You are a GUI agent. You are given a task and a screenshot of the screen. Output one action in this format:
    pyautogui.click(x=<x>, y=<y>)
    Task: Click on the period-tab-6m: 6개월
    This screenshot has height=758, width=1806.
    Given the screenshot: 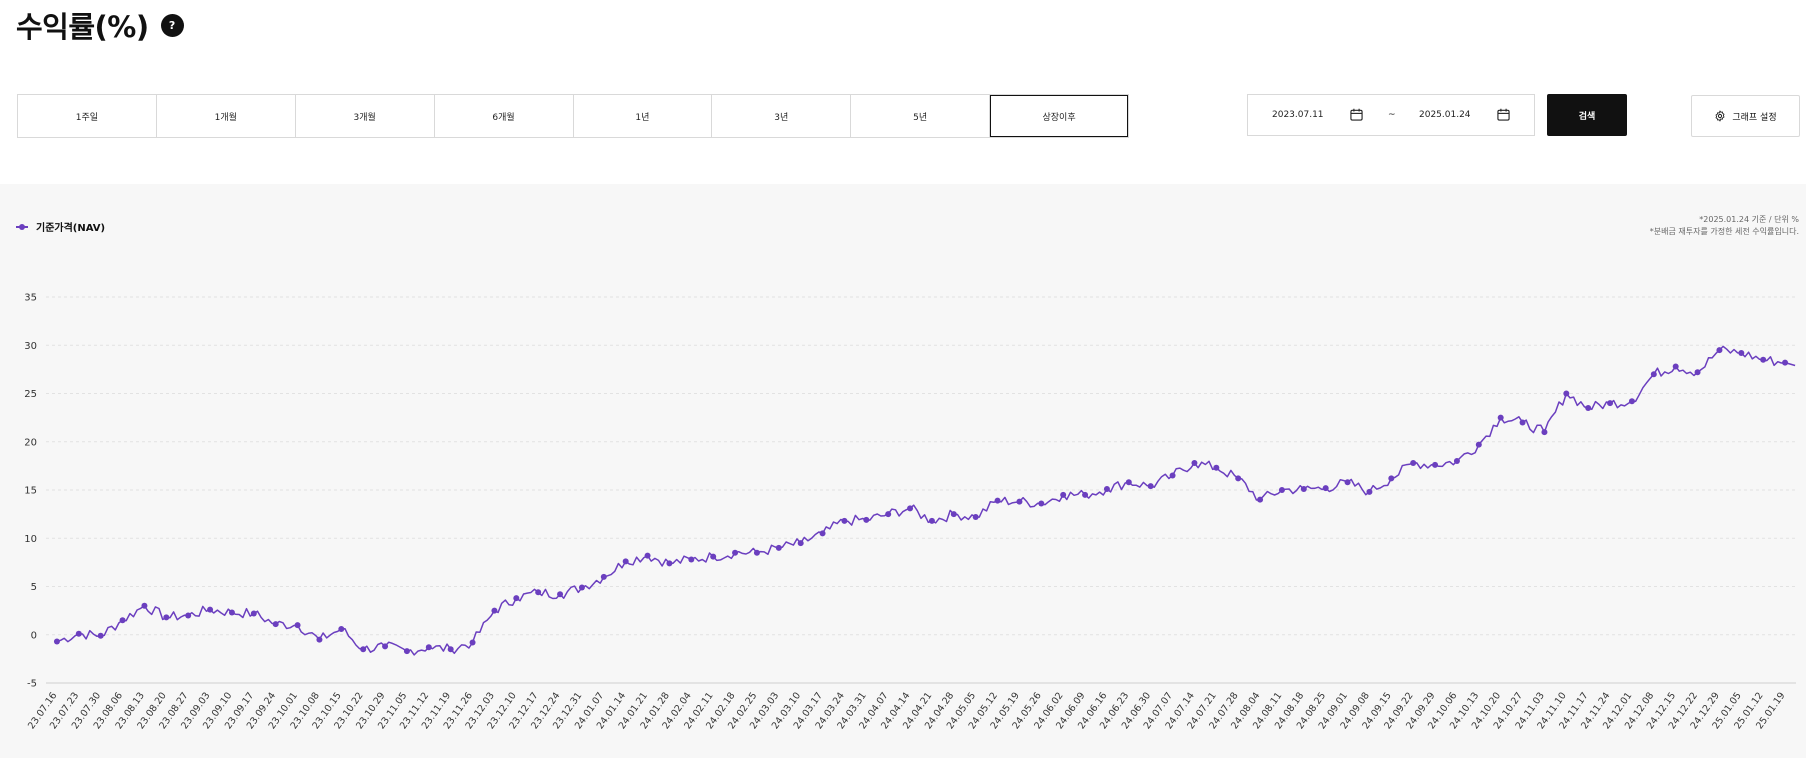 What is the action you would take?
    pyautogui.click(x=504, y=116)
    